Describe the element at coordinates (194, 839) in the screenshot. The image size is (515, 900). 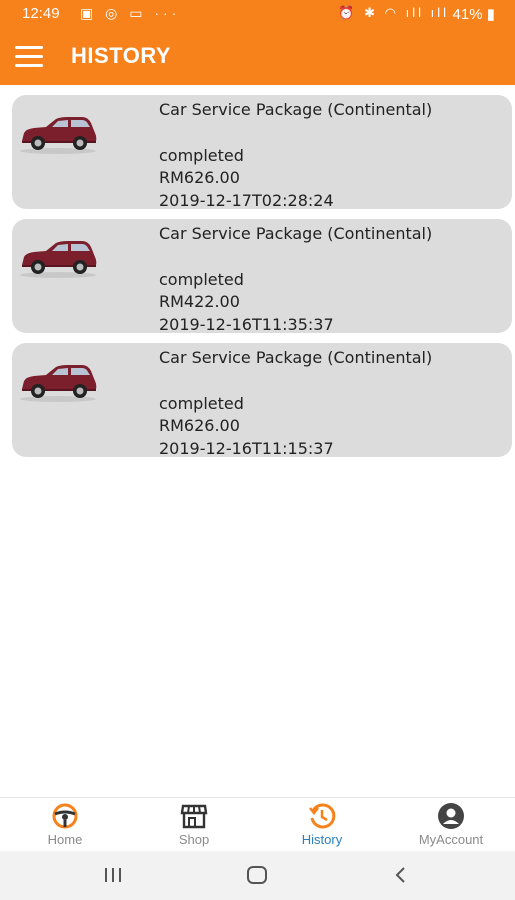
I see `nav-shop-label: Shop` at that location.